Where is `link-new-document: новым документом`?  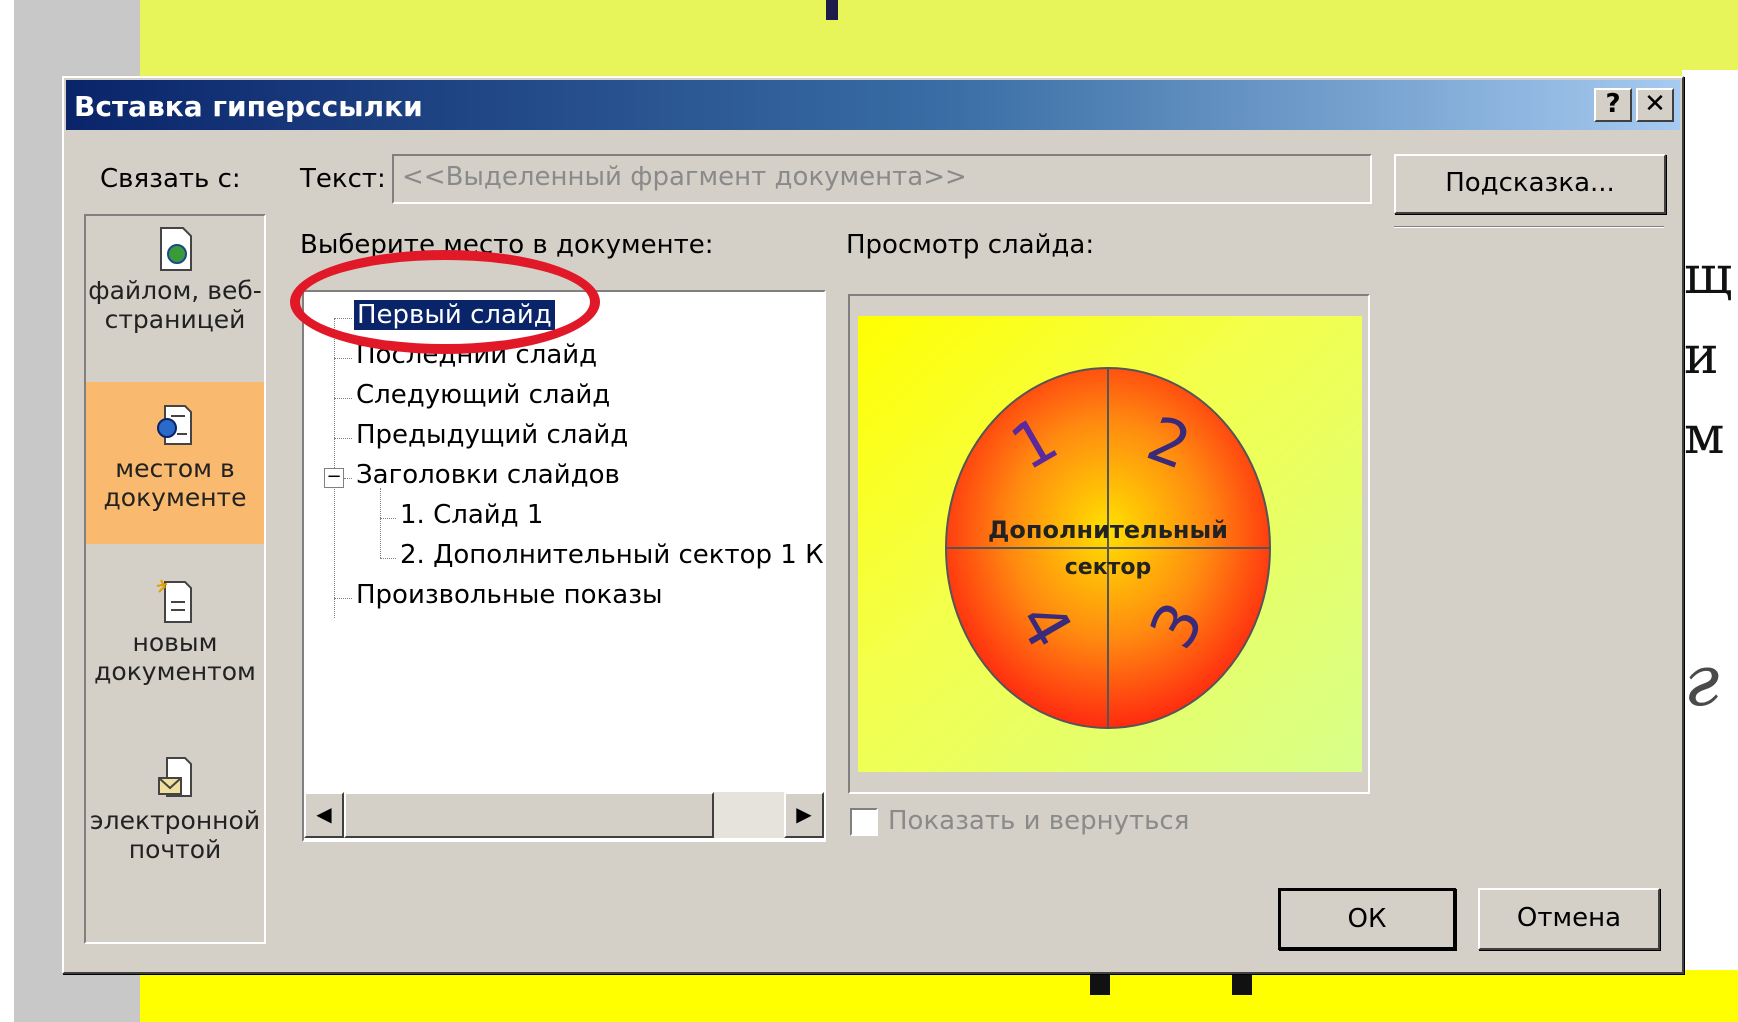
link-new-document: новым документом is located at coordinates (175, 646).